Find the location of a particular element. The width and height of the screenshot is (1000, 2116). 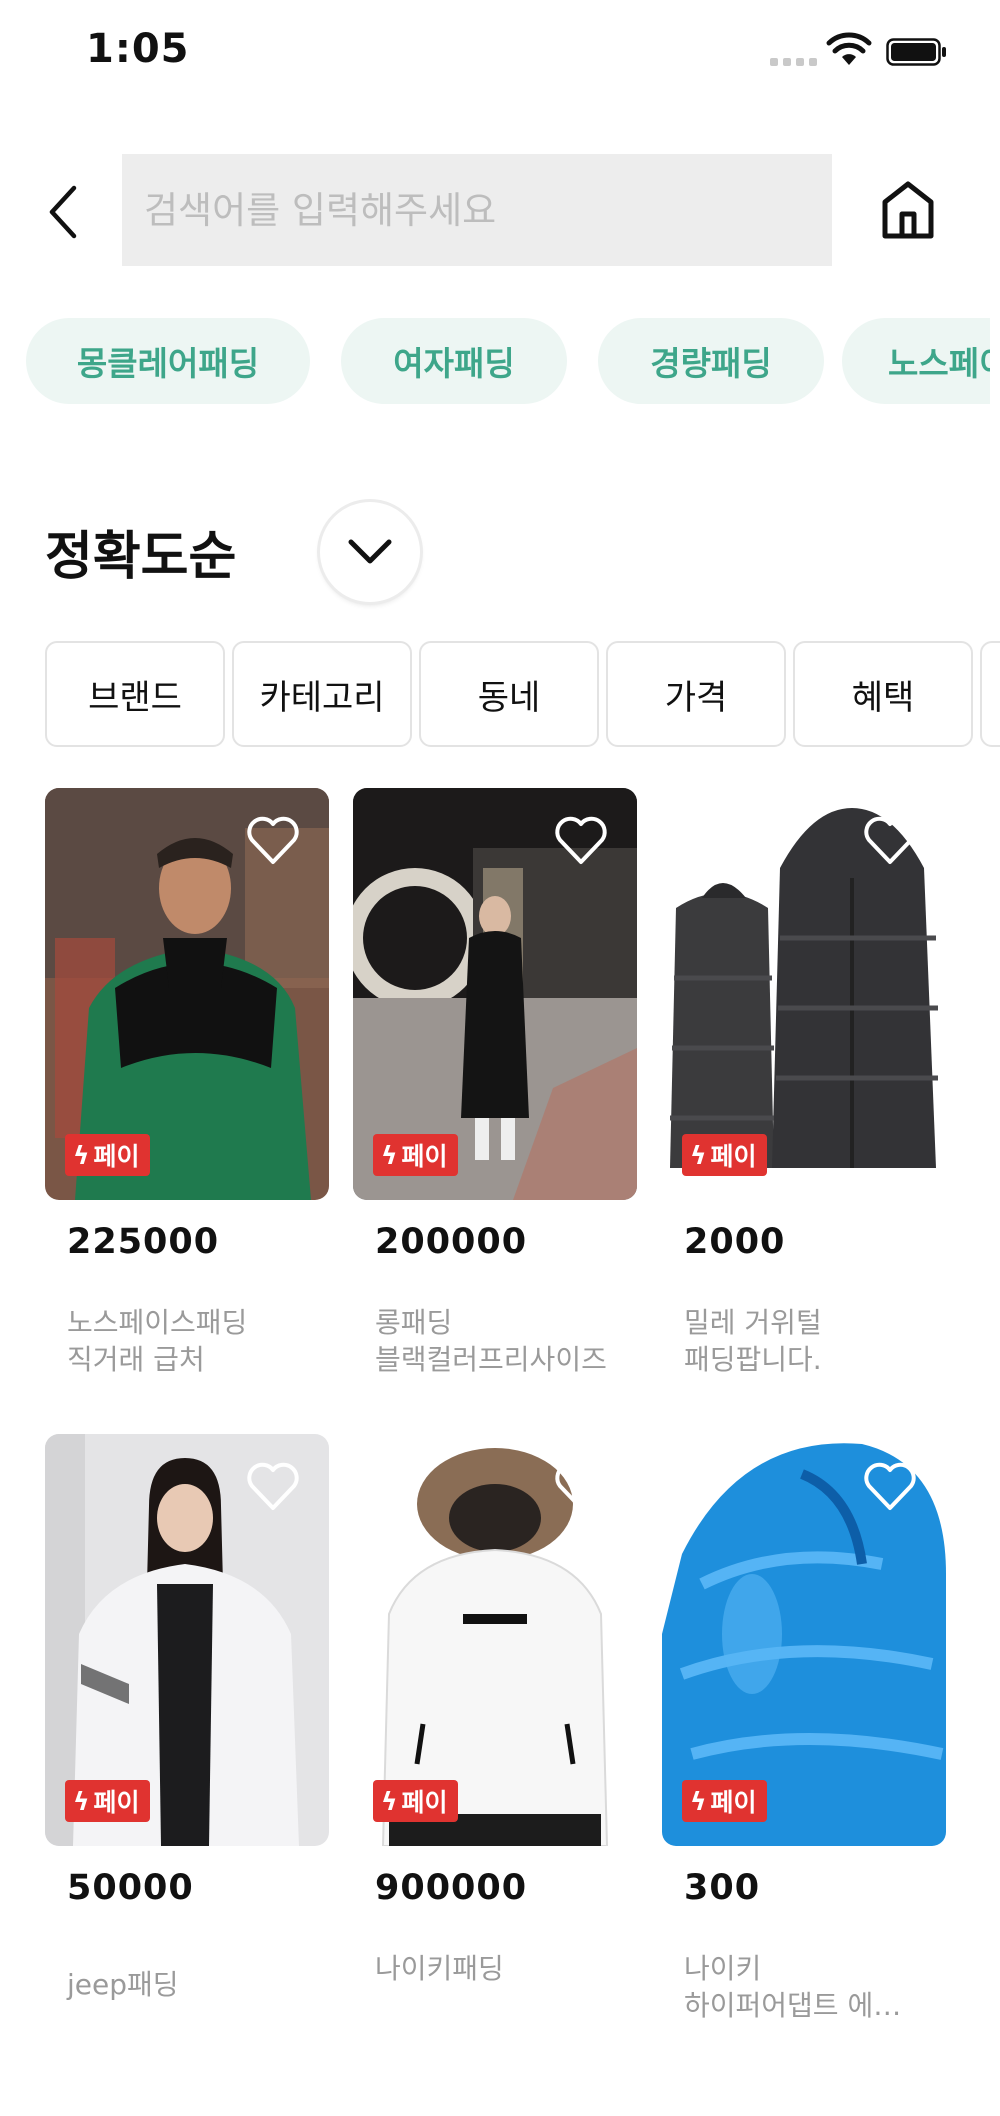

search-input is located at coordinates (477, 210).